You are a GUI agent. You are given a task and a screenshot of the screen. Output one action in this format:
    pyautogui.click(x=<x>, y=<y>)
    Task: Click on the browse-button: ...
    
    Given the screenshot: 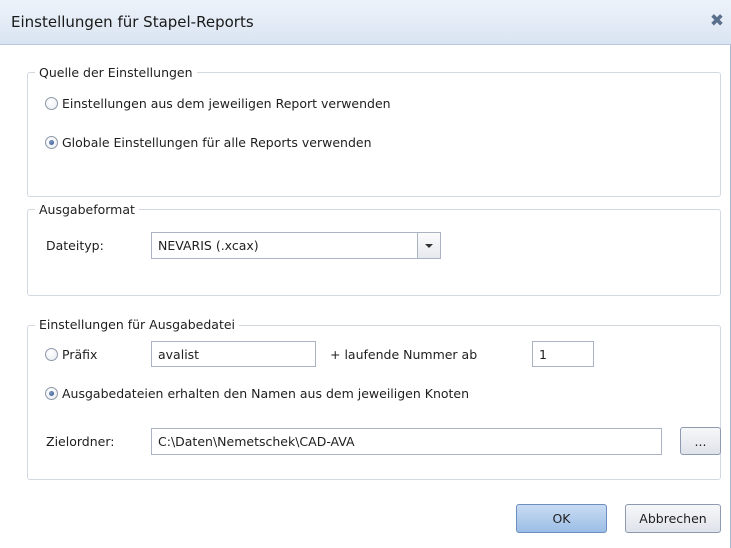 What is the action you would take?
    pyautogui.click(x=700, y=441)
    